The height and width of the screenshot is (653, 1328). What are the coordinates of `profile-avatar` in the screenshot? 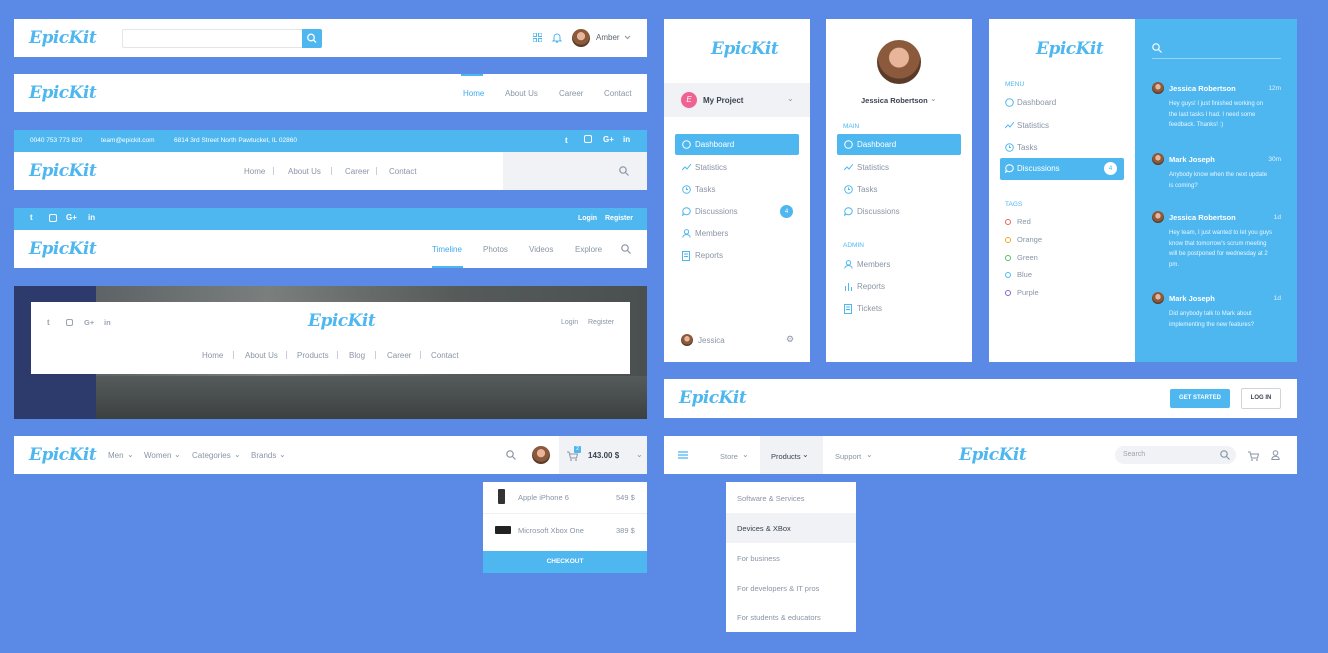 It's located at (899, 62).